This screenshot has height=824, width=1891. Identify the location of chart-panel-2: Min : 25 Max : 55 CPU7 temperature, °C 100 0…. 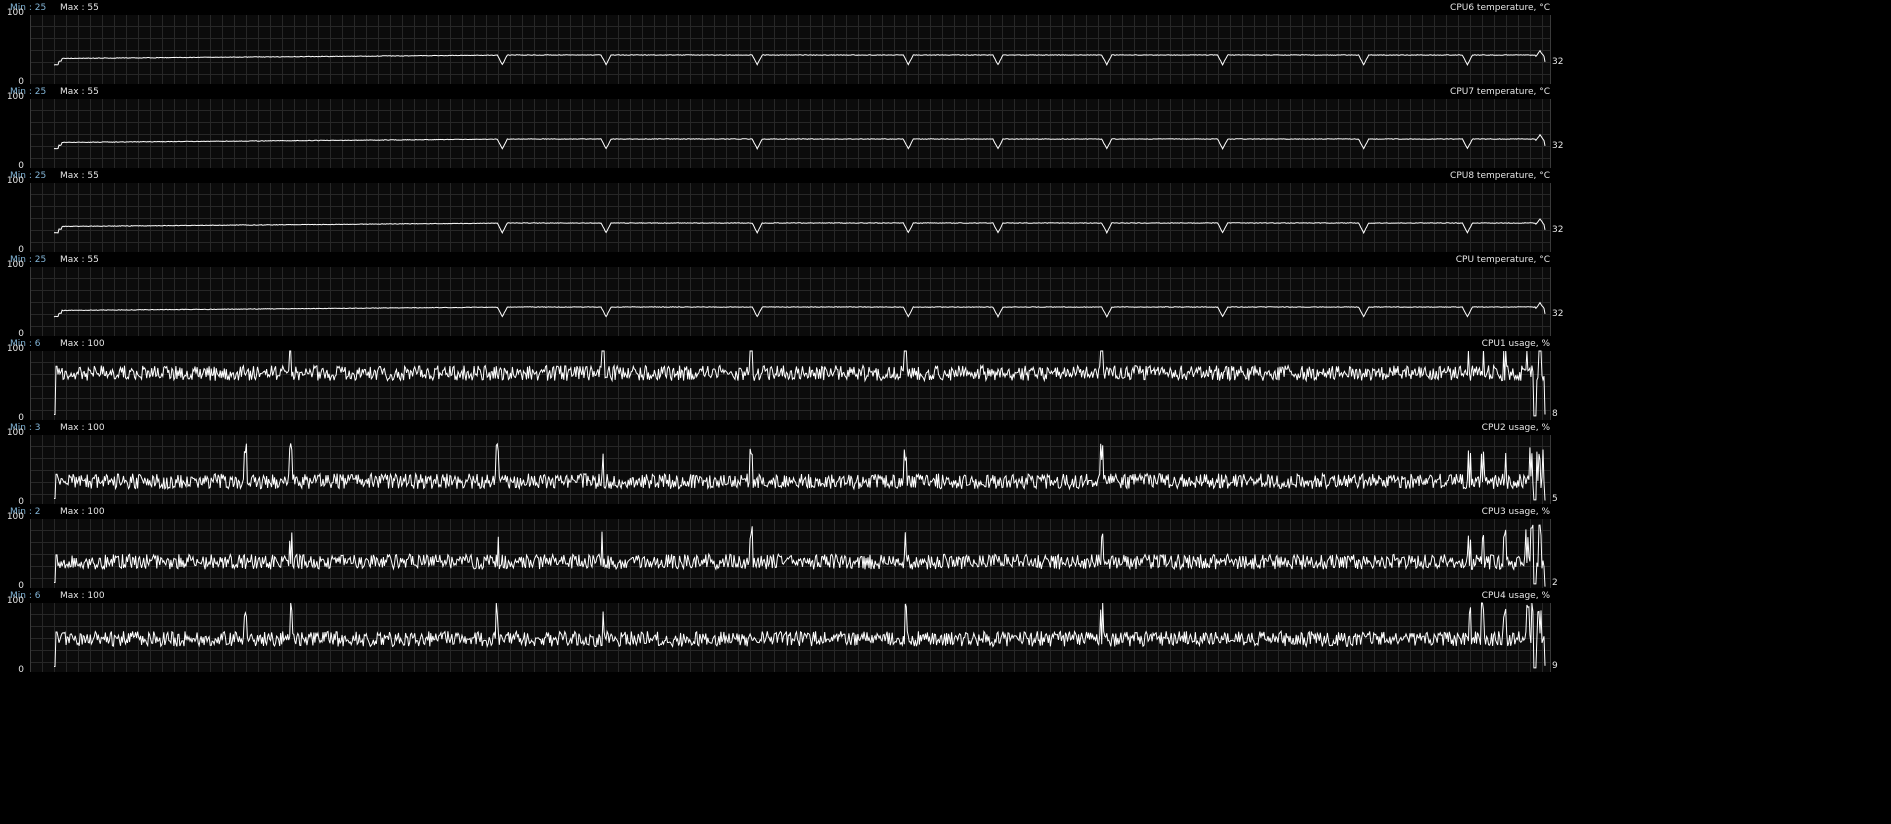
(945, 127).